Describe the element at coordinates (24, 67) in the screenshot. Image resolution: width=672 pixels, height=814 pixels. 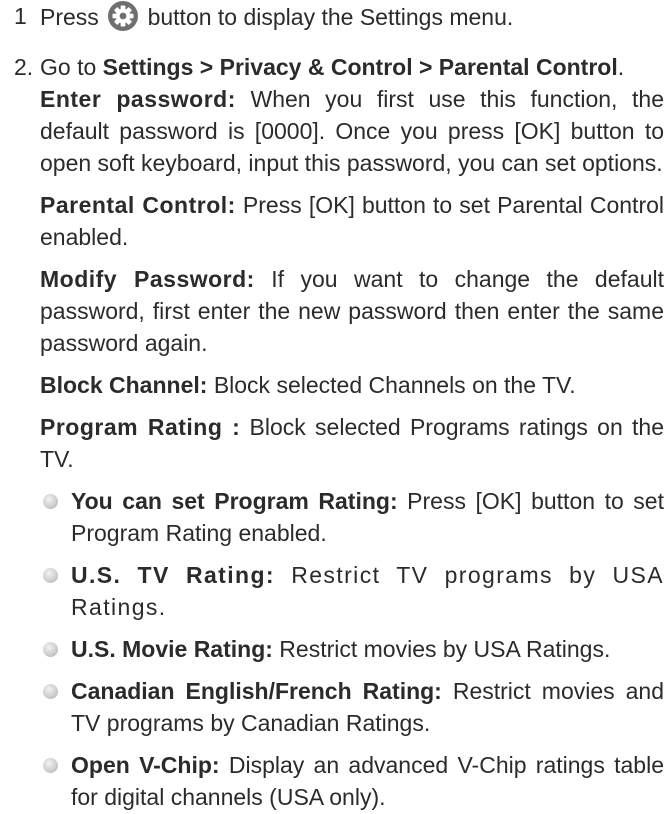
I see `step-number: 2.` at that location.